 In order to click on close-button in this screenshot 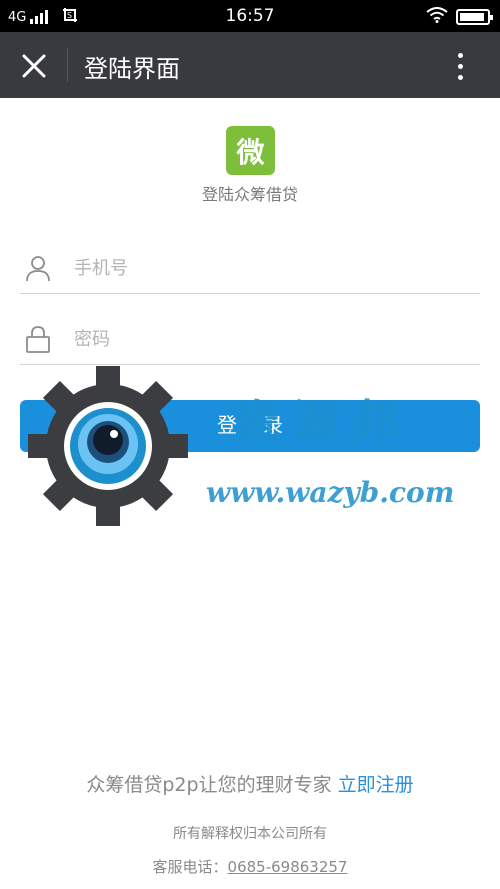, I will do `click(34, 66)`.